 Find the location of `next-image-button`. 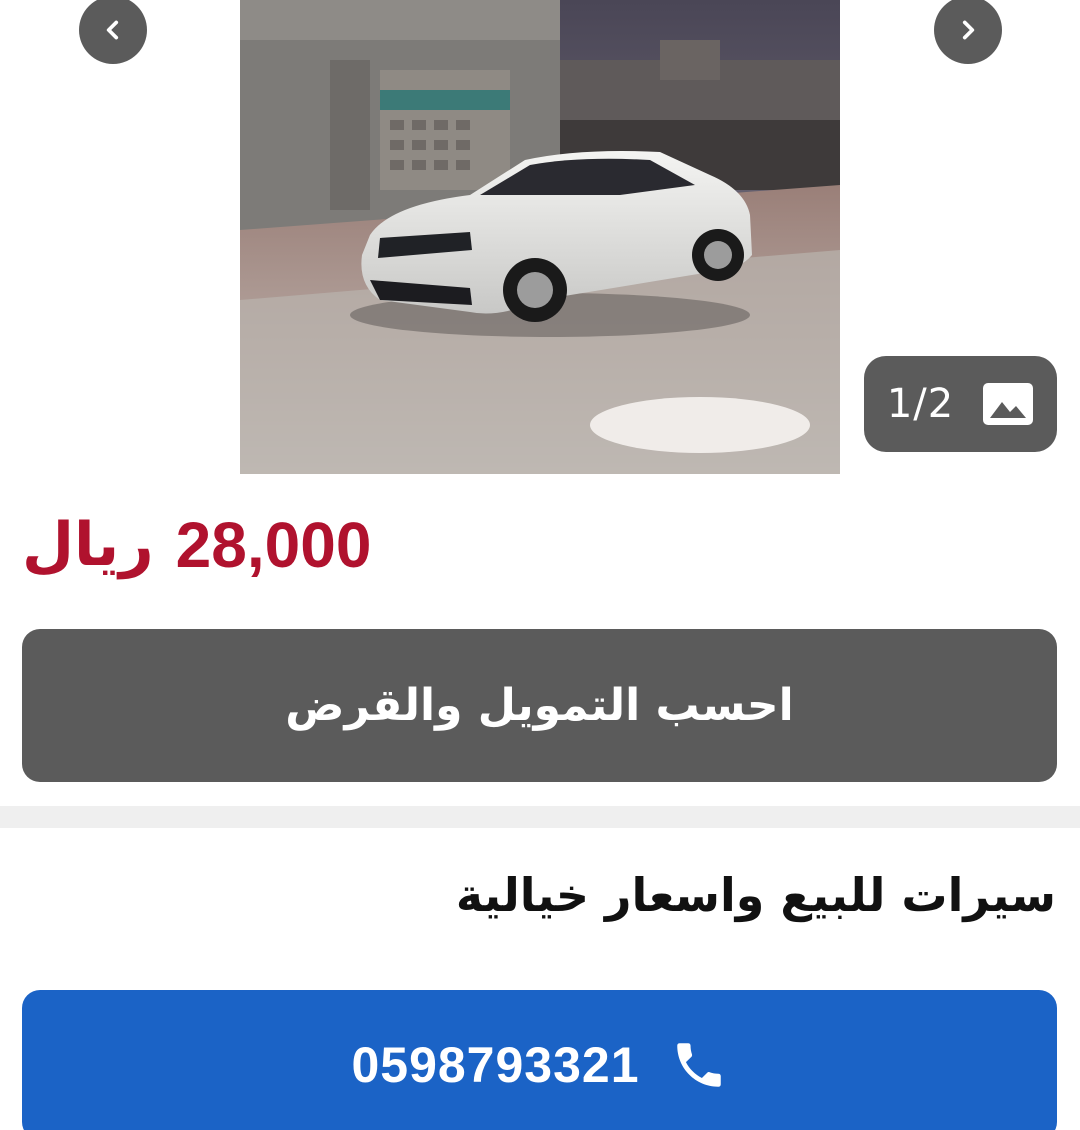

next-image-button is located at coordinates (968, 32).